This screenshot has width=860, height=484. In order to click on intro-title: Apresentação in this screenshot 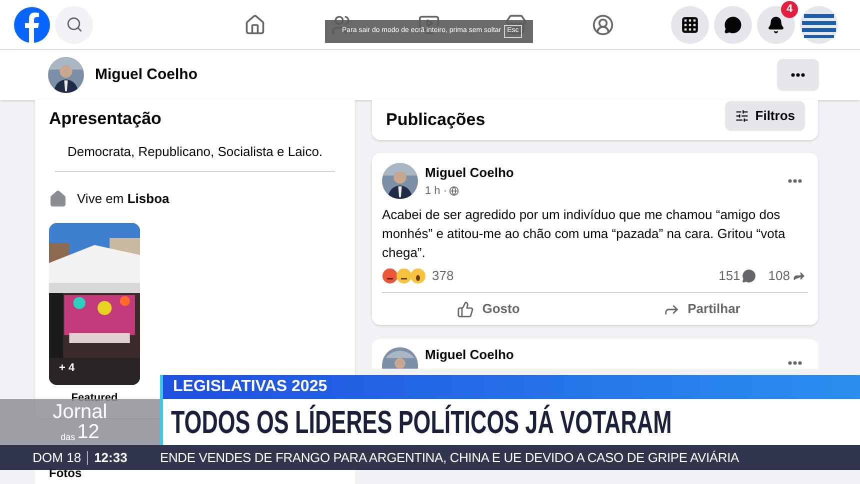, I will do `click(105, 119)`.